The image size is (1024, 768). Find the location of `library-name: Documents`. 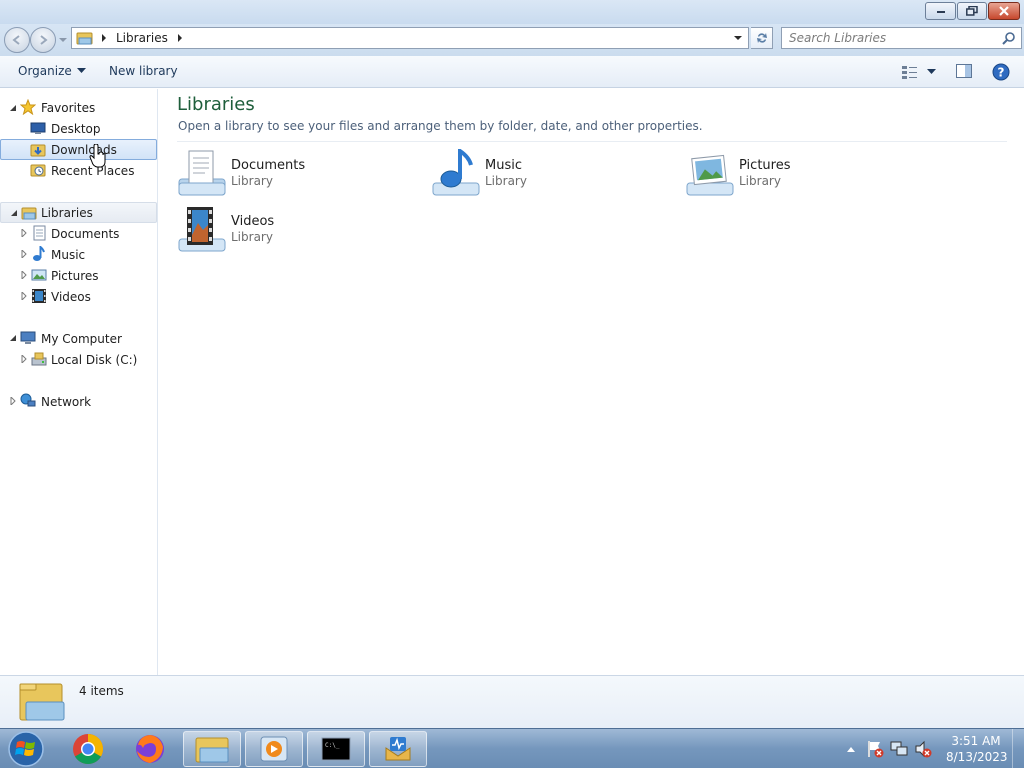

library-name: Documents is located at coordinates (268, 165).